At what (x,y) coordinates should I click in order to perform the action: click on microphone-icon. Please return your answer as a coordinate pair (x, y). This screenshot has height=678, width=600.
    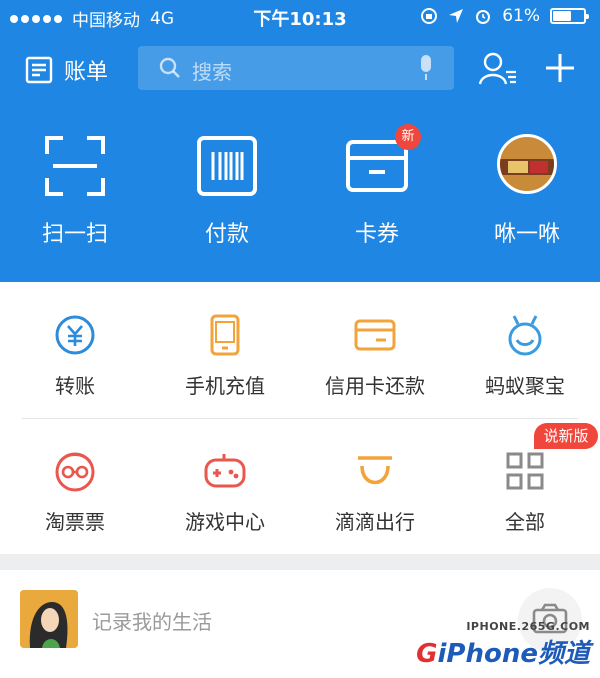
    Looking at the image, I should click on (426, 68).